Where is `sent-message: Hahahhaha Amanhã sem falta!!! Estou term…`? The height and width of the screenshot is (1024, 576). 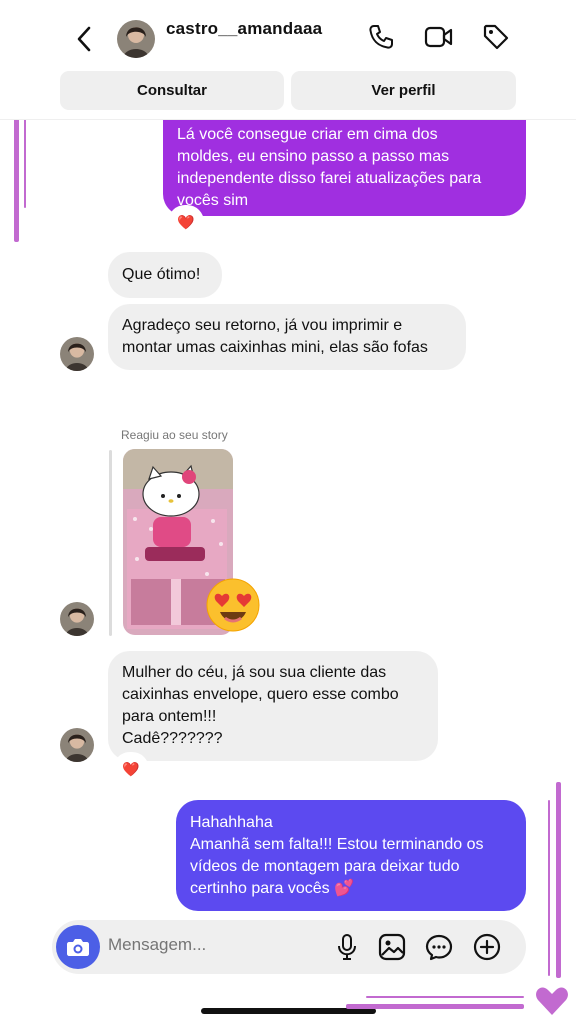
sent-message: Hahahhaha Amanhã sem falta!!! Estou term… is located at coordinates (351, 855).